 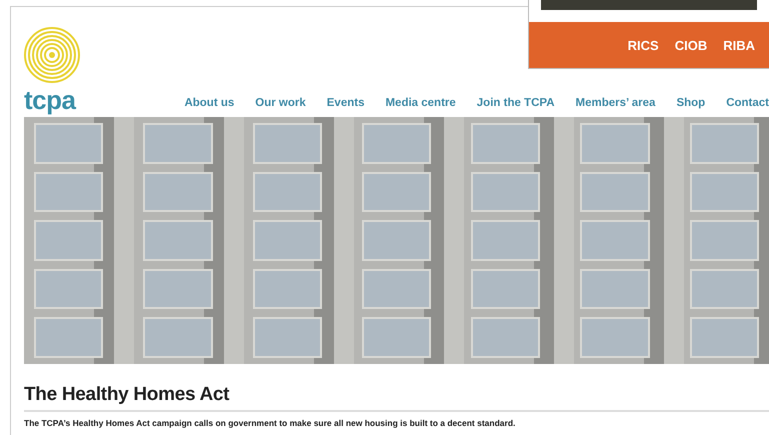 What do you see at coordinates (643, 45) in the screenshot?
I see `sponsor-logo: RICS` at bounding box center [643, 45].